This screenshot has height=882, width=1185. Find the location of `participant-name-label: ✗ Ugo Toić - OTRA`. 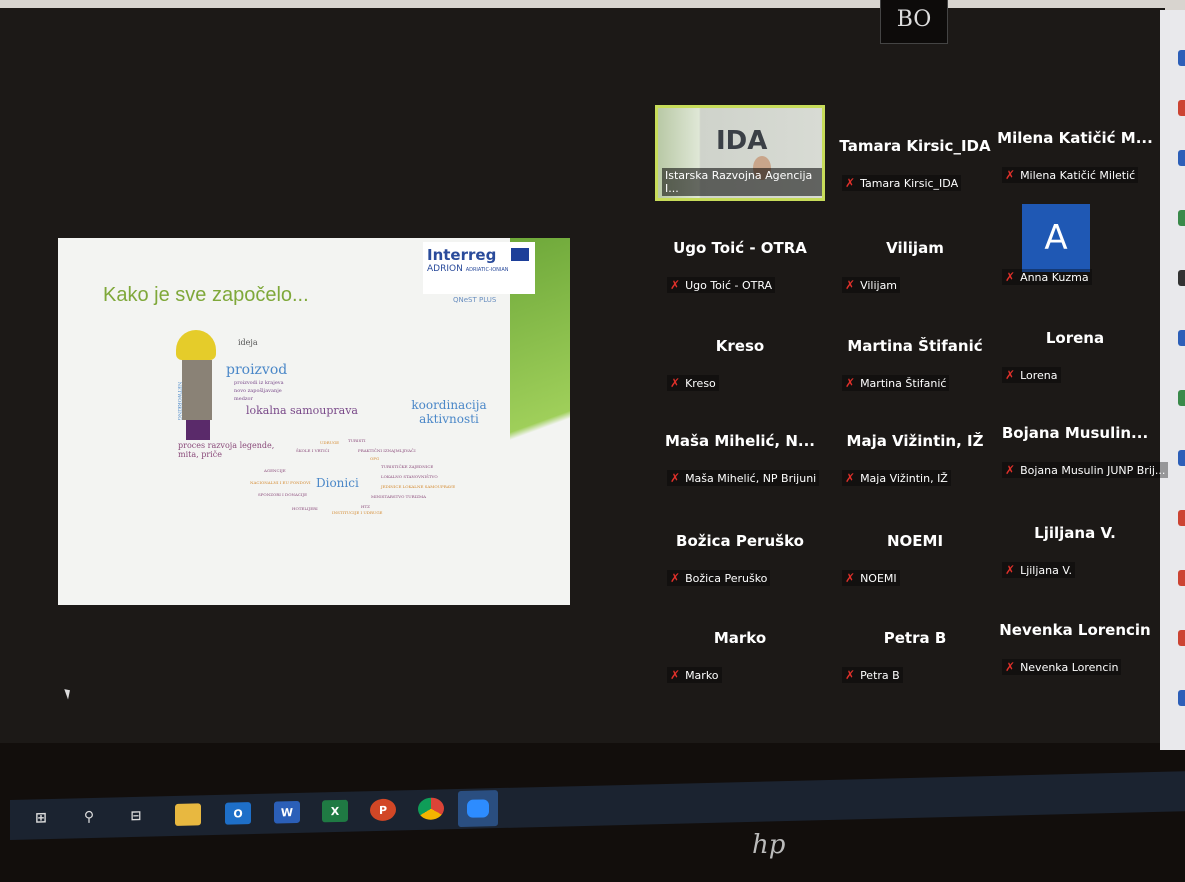

participant-name-label: ✗ Ugo Toić - OTRA is located at coordinates (721, 285).